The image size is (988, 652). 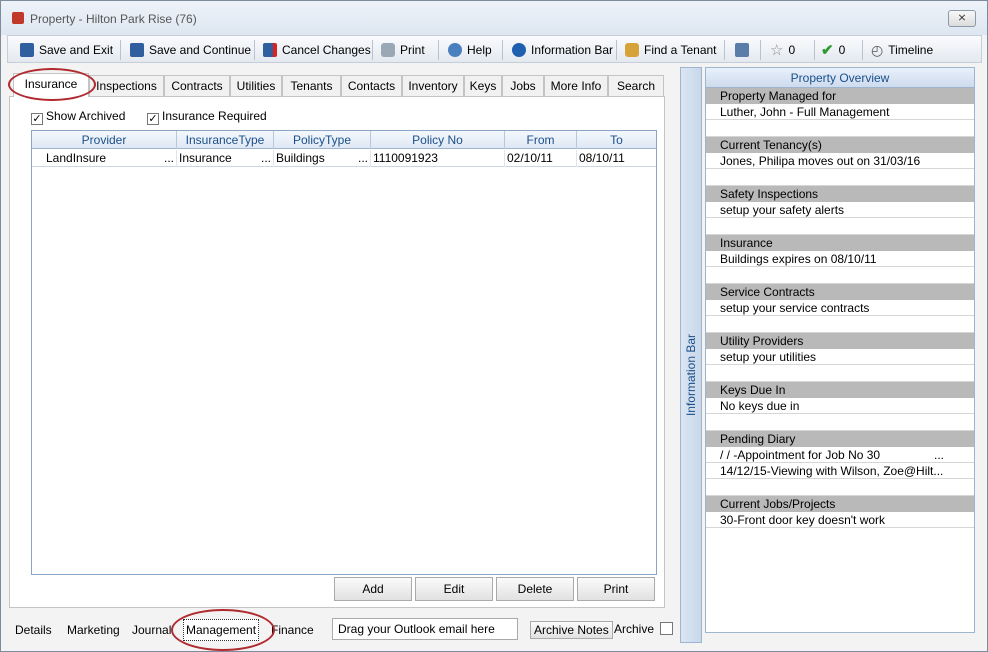 I want to click on save-exit-button: Save and Exit, so click(x=66, y=50).